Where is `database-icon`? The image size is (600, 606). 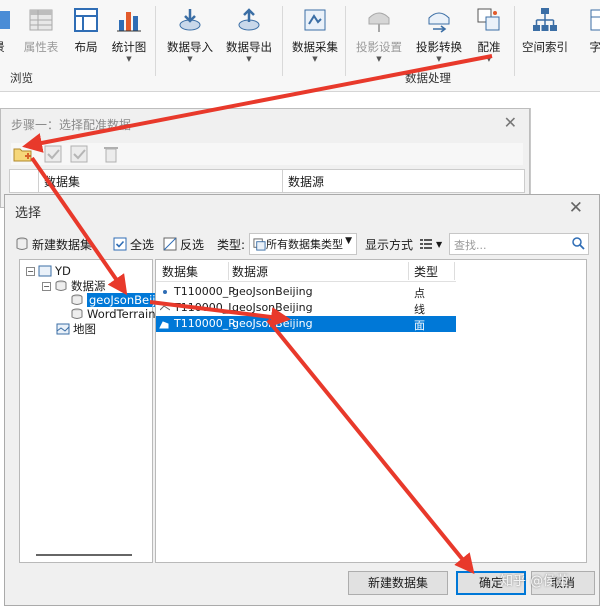
database-icon is located at coordinates (22, 243).